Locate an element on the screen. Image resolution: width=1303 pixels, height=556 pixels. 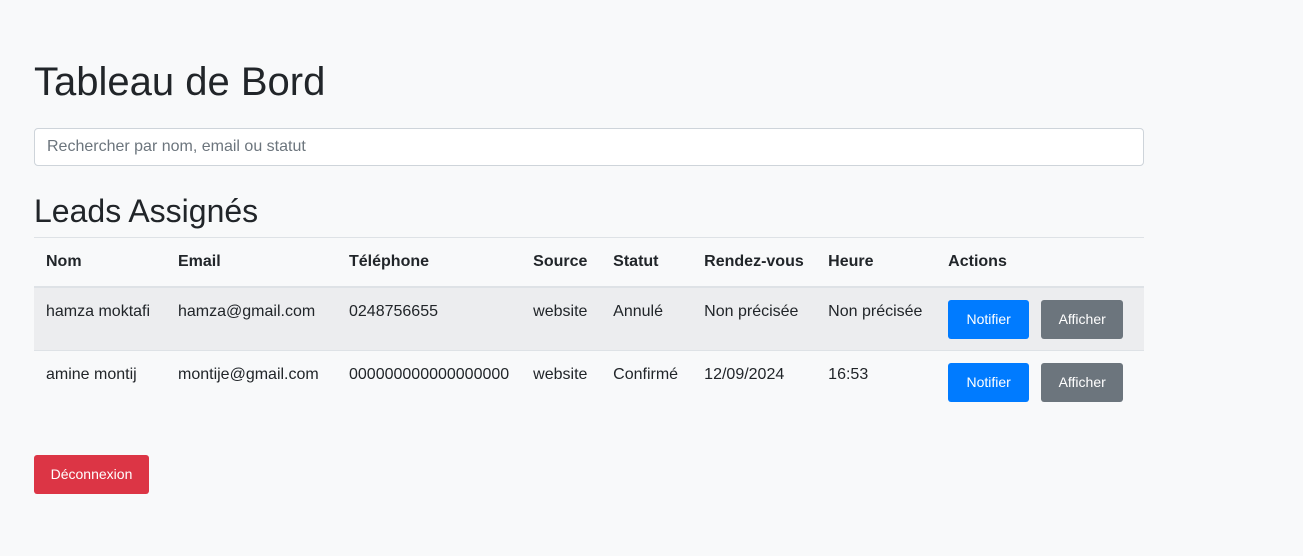
column-header-heure: Heure is located at coordinates (876, 262).